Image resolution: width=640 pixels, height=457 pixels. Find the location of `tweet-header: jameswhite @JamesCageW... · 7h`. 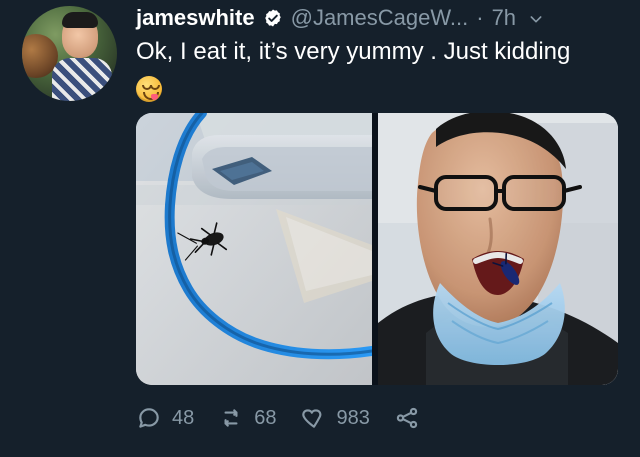

tweet-header: jameswhite @JamesCageW... · 7h is located at coordinates (381, 18).